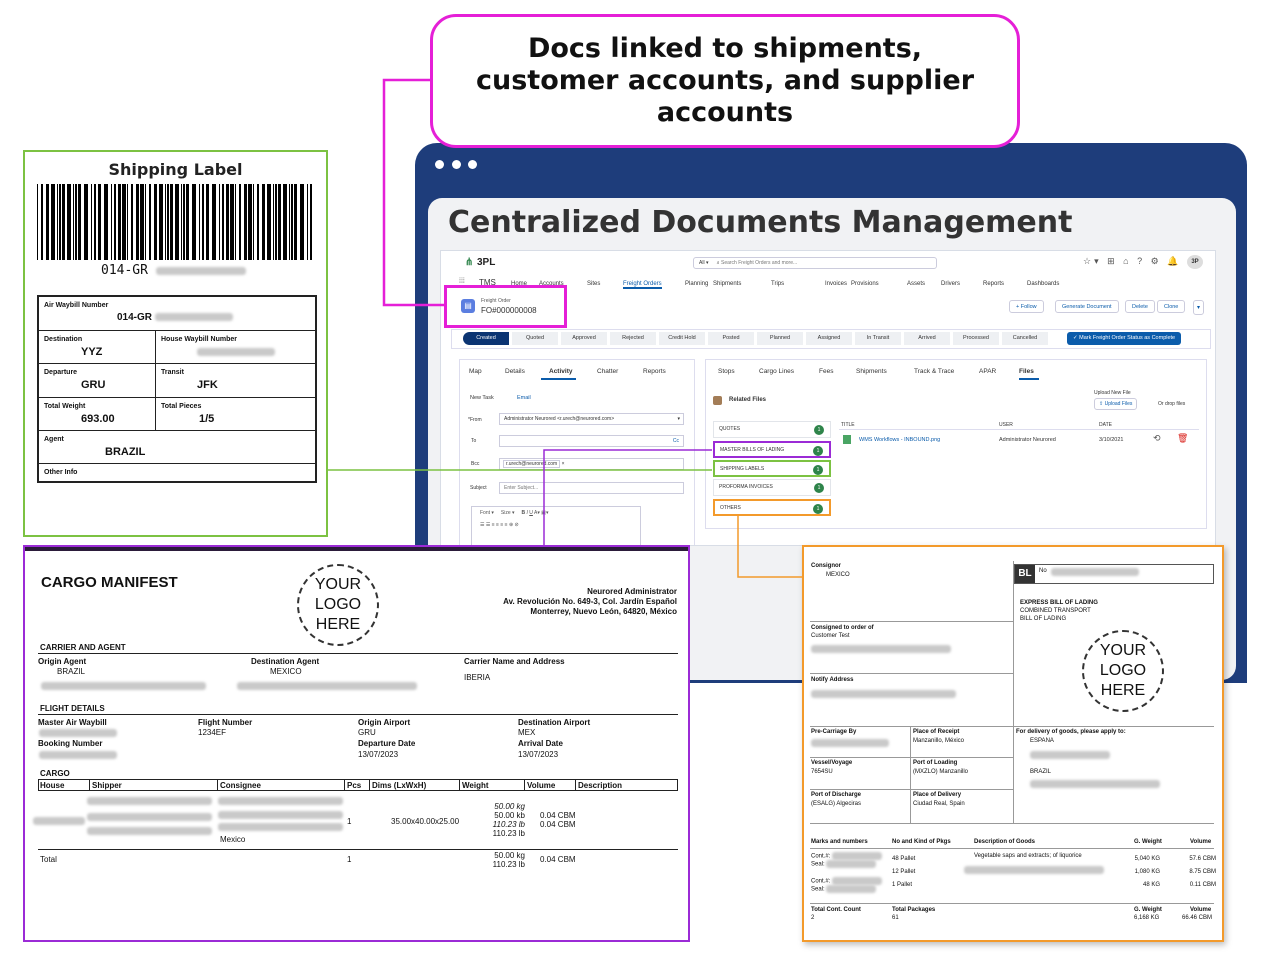  I want to click on manifest-connector, so click(627, 497).